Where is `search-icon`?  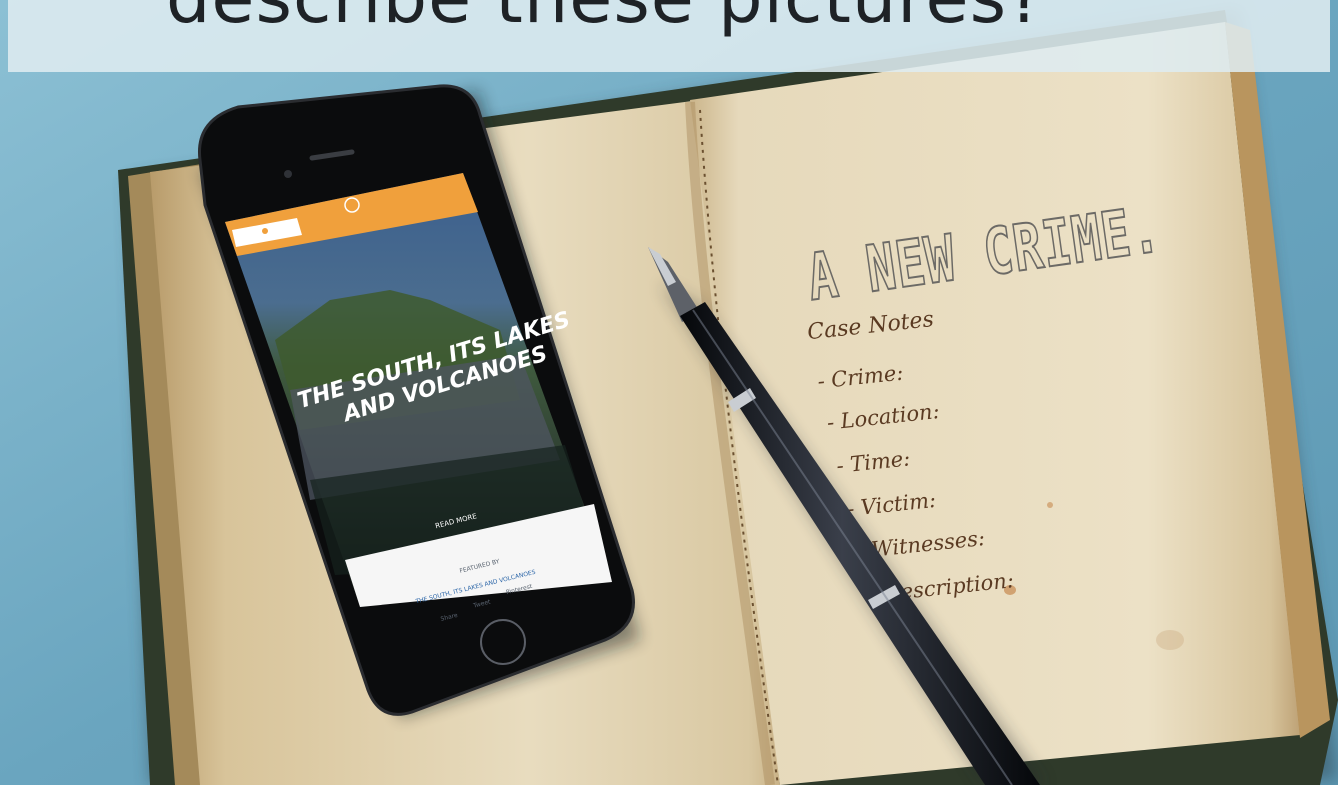
search-icon is located at coordinates (265, 231).